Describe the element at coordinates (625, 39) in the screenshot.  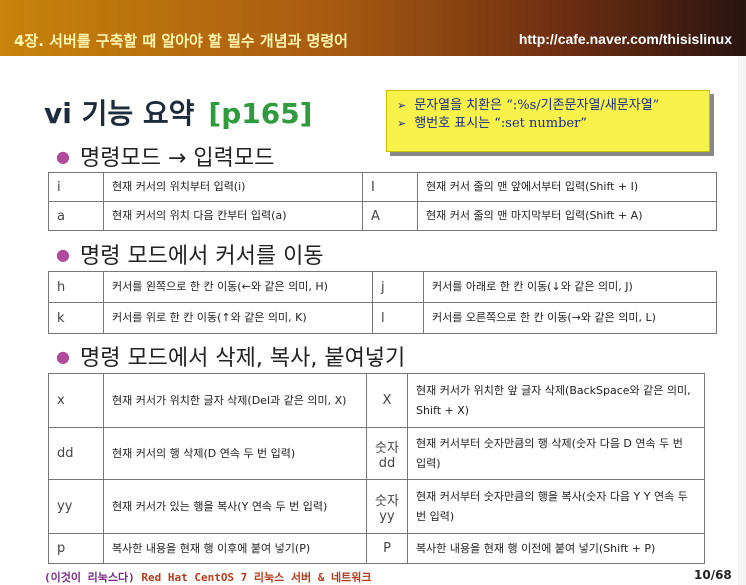
I see `header-url: http://cafe.naver.com/thisislinux` at that location.